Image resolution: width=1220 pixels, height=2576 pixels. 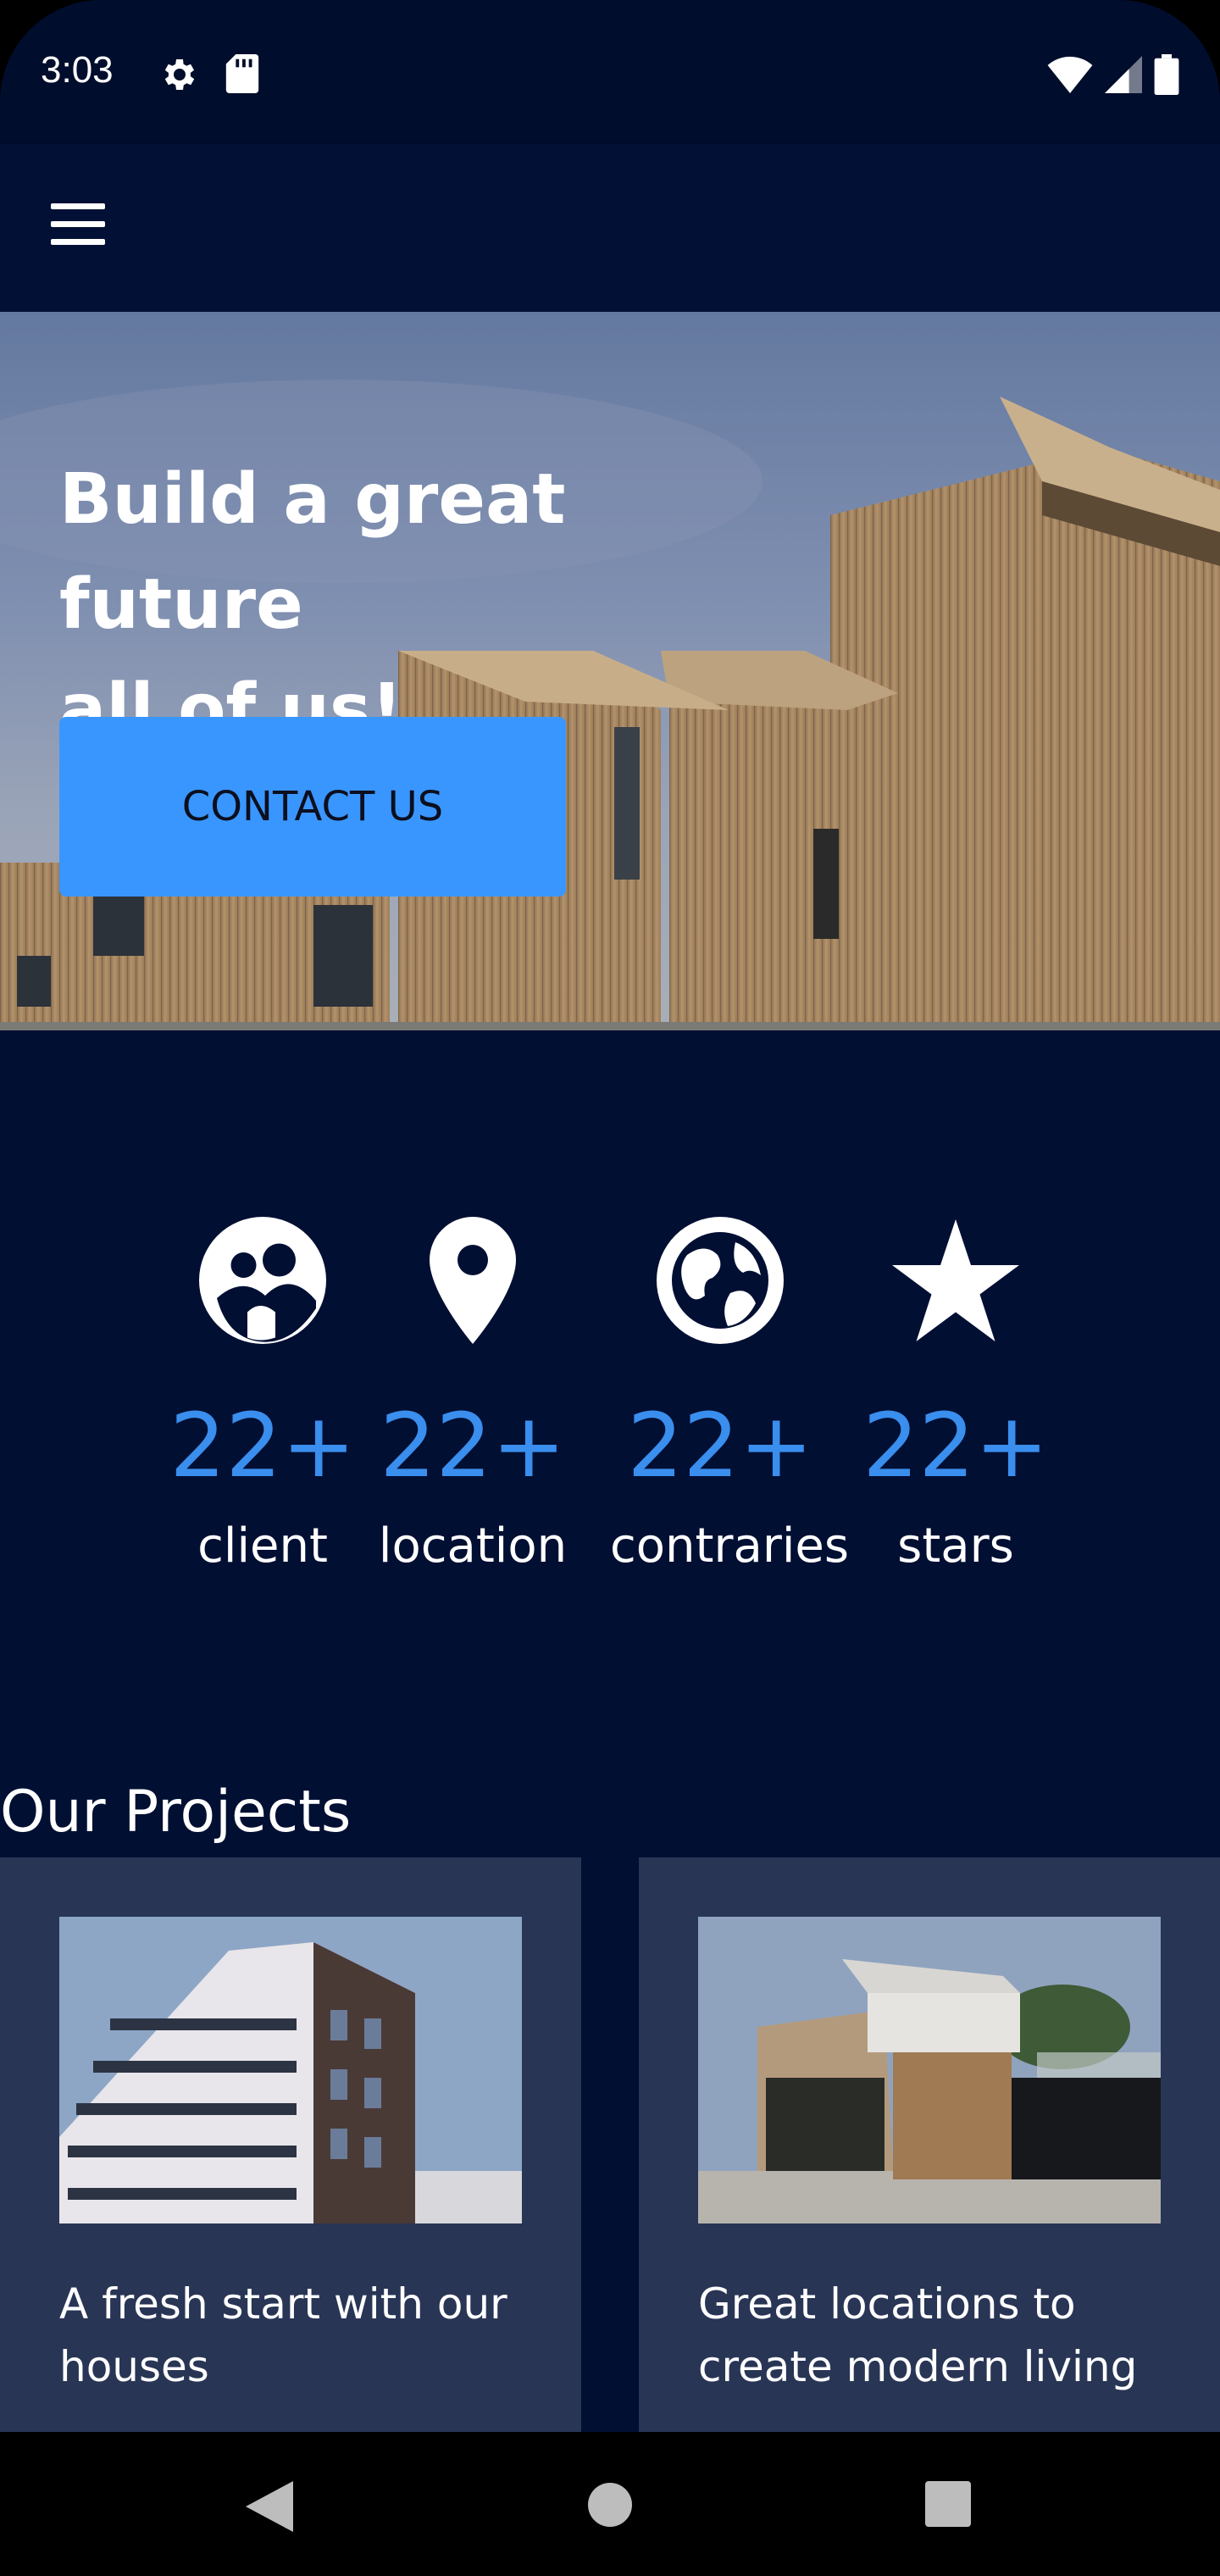 I want to click on system-nav-bar, so click(x=610, y=2504).